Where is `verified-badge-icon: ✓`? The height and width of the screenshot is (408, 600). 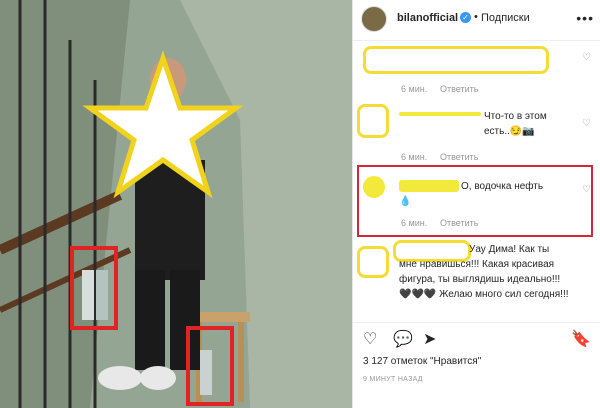
verified-badge-icon: ✓ is located at coordinates (465, 17).